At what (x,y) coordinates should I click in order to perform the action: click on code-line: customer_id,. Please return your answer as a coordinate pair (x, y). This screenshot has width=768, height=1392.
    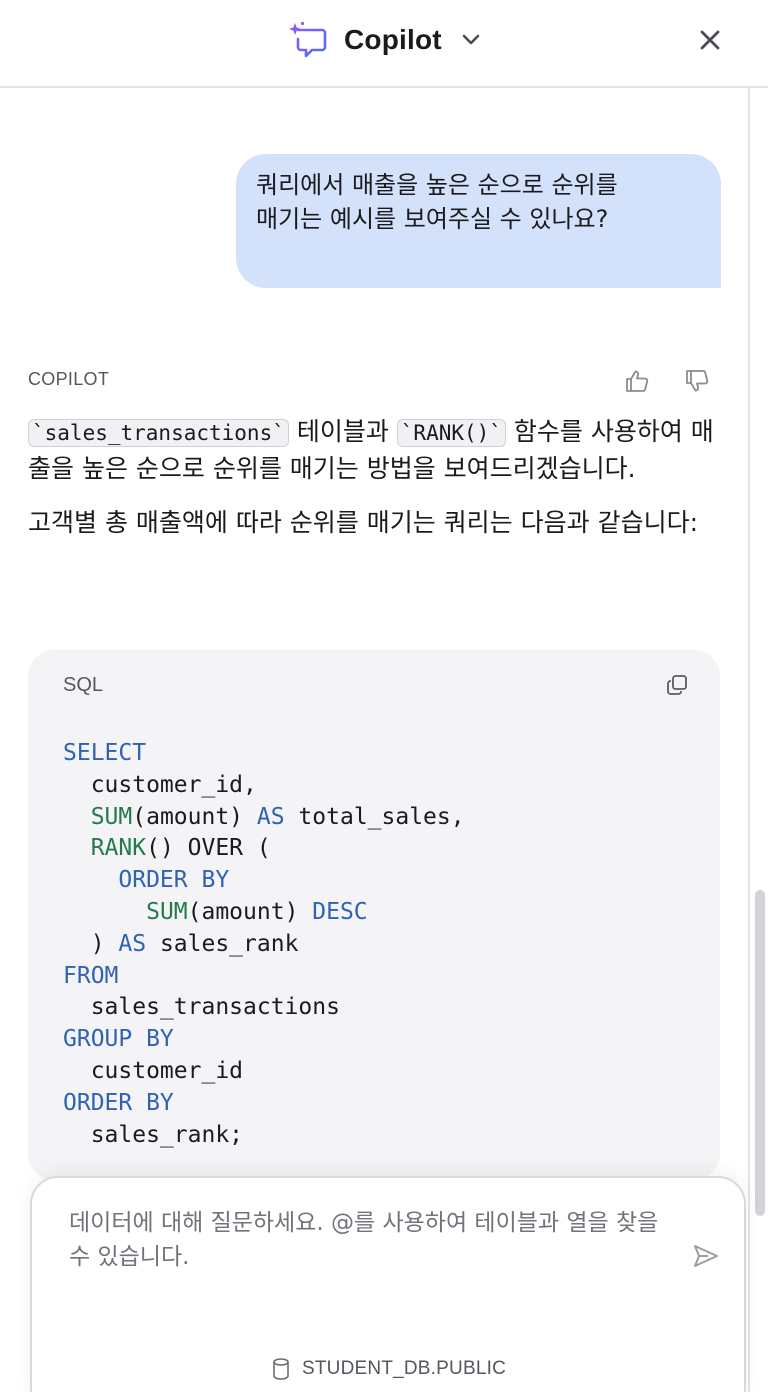
    Looking at the image, I should click on (160, 785).